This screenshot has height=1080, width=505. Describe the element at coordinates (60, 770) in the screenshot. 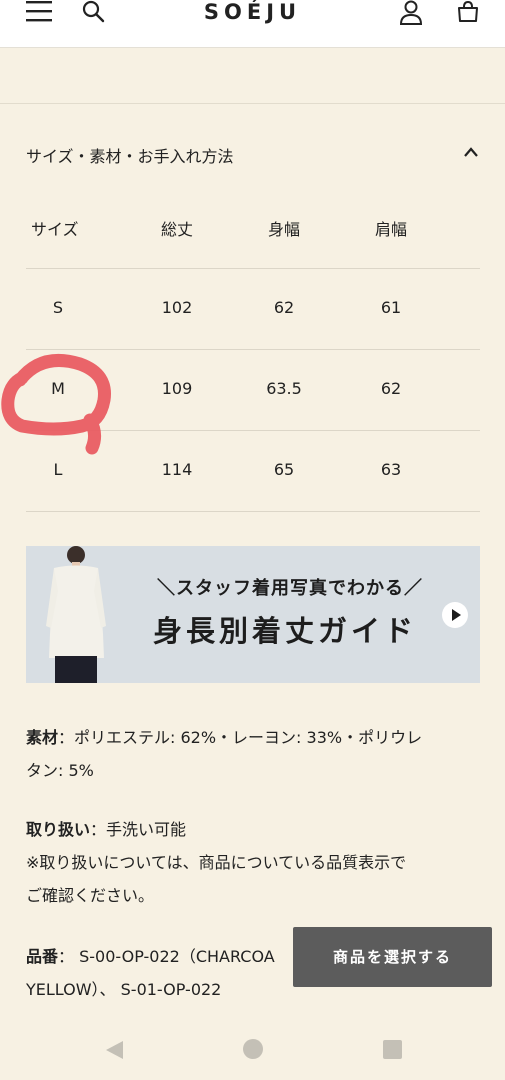

I see `material-text-cont: タン: 5%` at that location.